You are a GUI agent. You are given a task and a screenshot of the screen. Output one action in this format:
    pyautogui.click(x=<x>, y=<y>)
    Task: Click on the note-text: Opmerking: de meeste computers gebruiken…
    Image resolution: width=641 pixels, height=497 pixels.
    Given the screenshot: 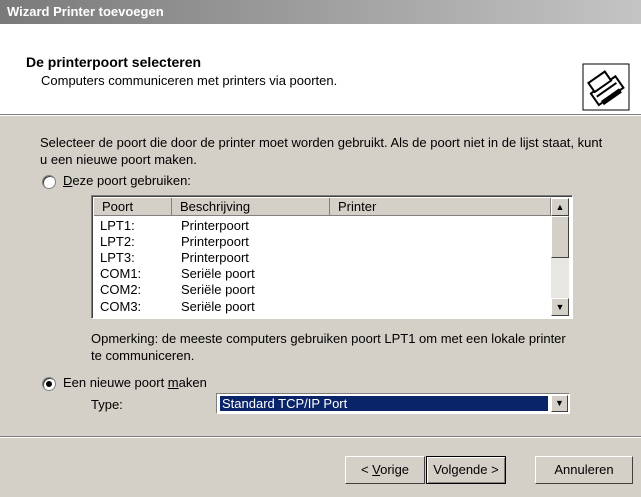 What is the action you would take?
    pyautogui.click(x=328, y=347)
    